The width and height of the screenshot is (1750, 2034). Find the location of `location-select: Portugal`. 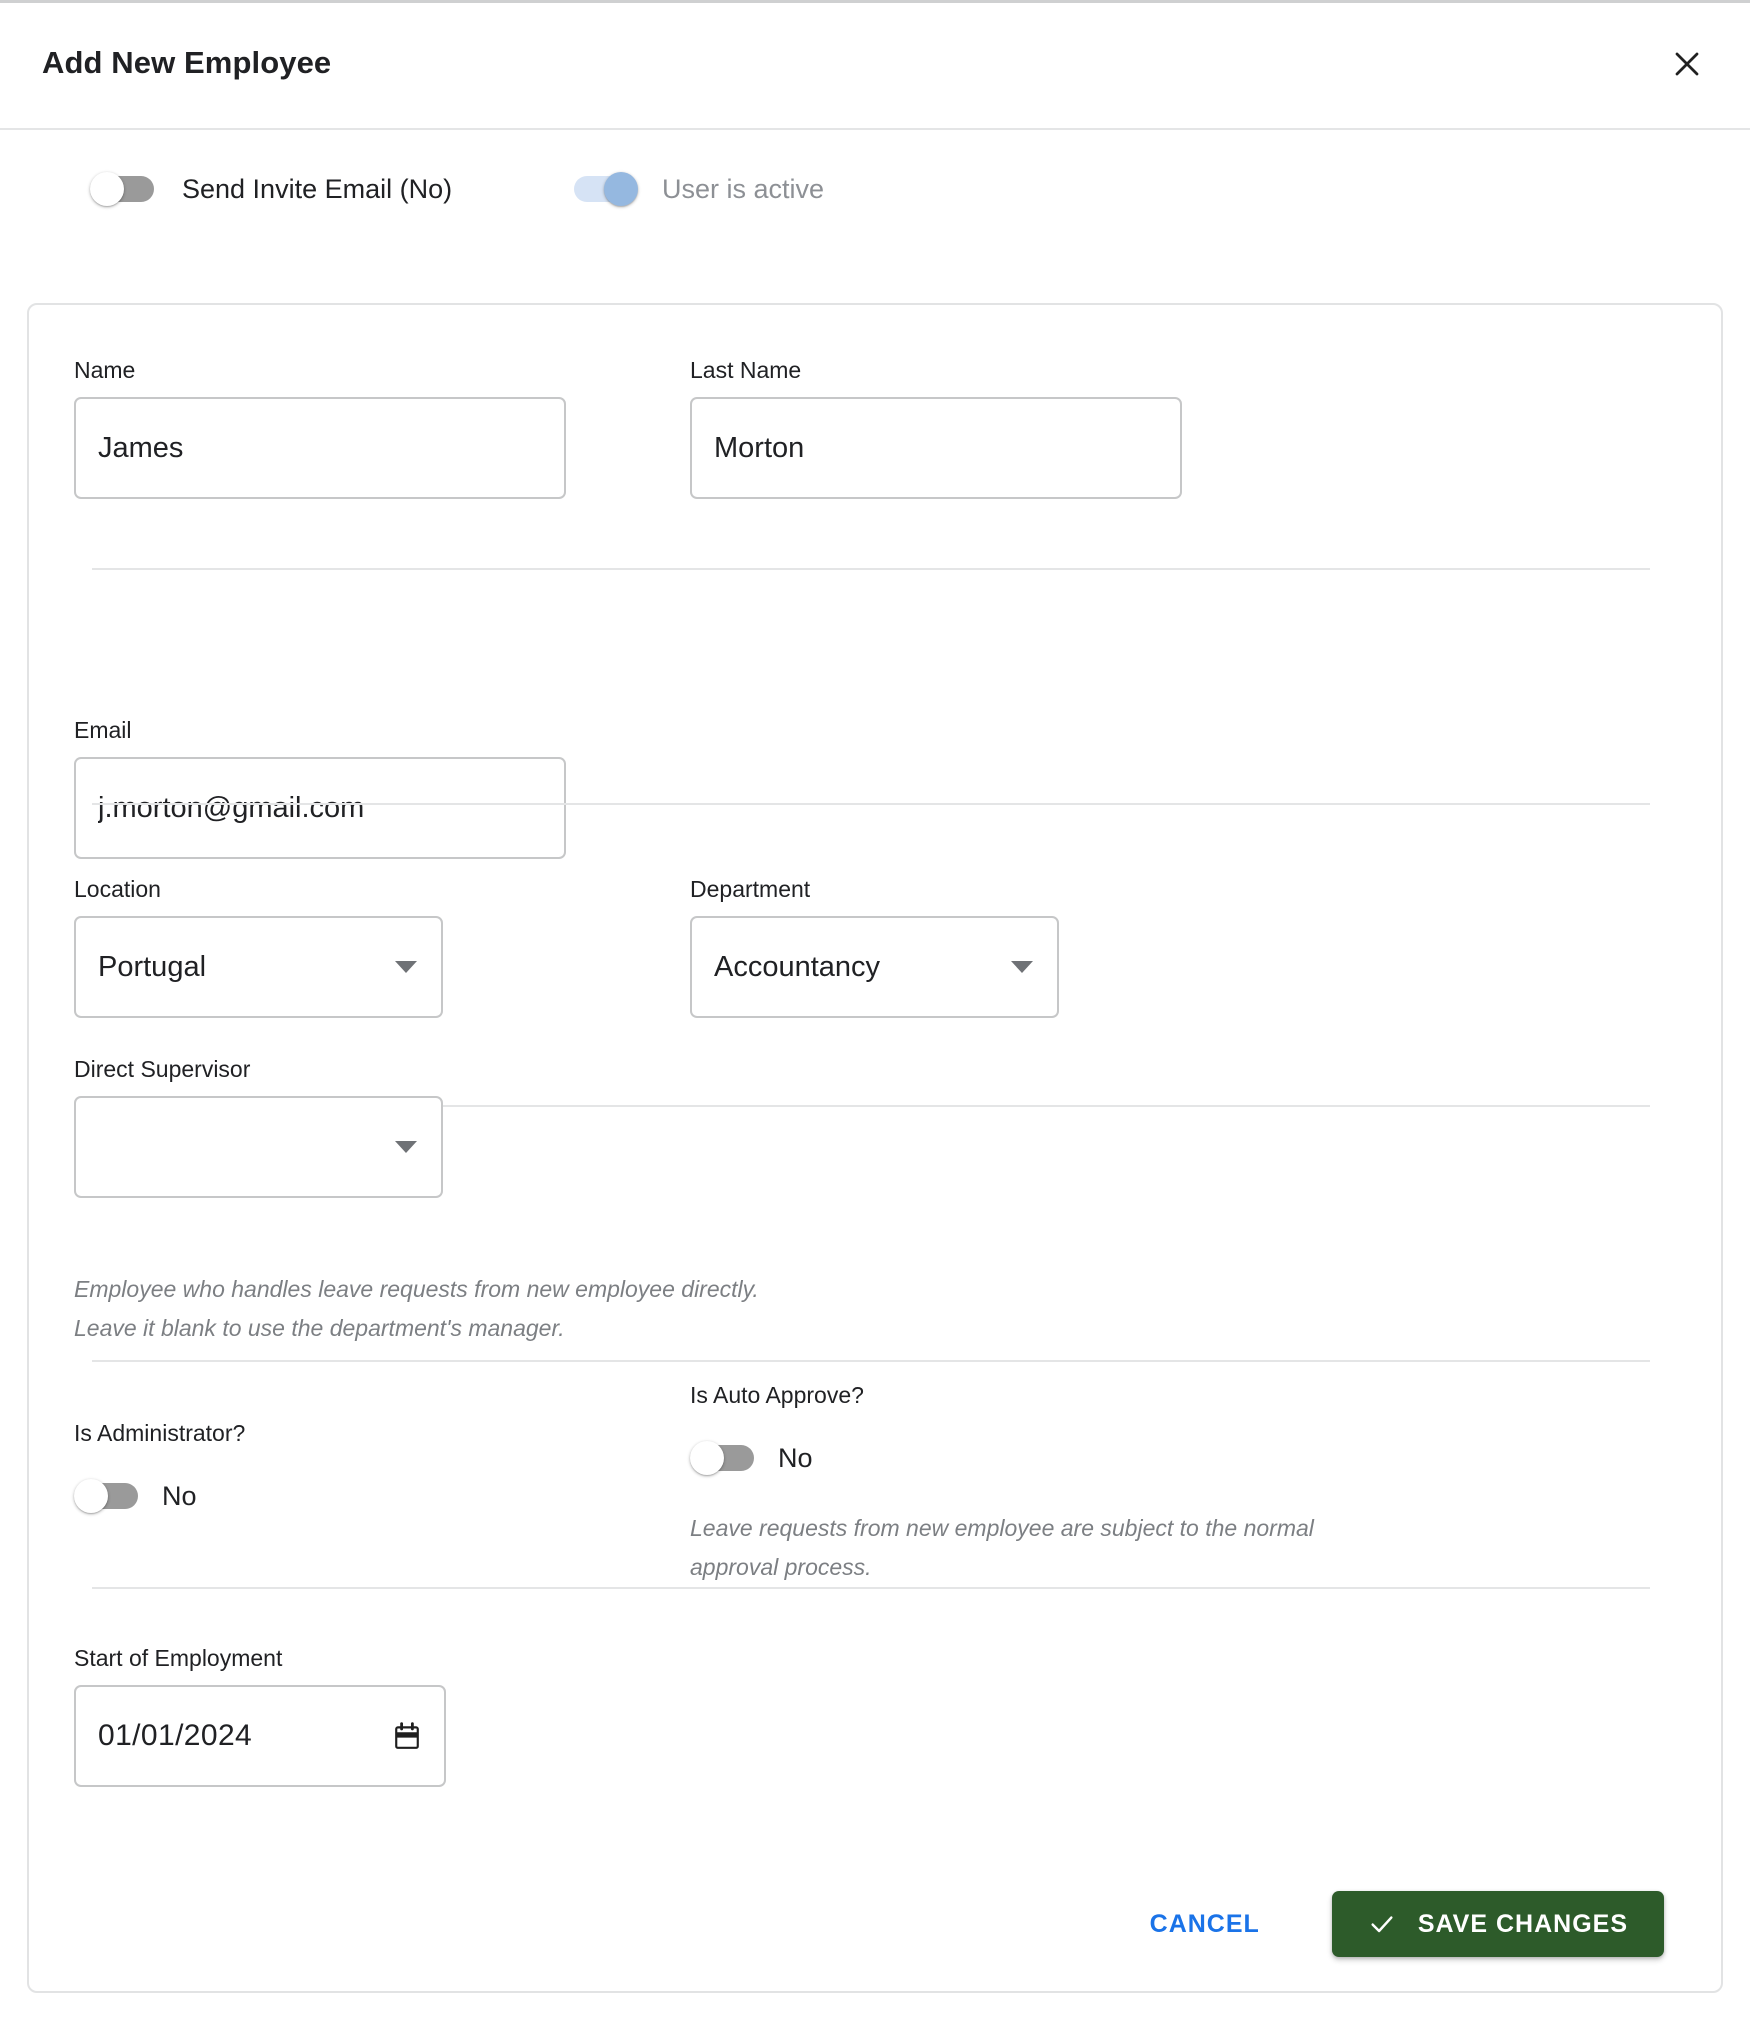

location-select: Portugal is located at coordinates (258, 967).